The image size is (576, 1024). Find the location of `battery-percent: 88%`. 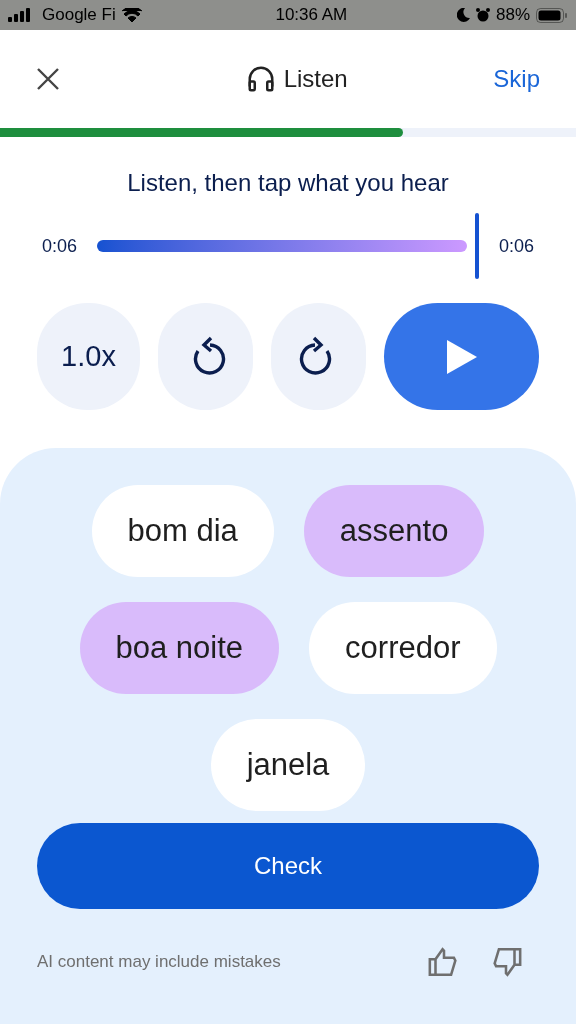

battery-percent: 88% is located at coordinates (512, 15).